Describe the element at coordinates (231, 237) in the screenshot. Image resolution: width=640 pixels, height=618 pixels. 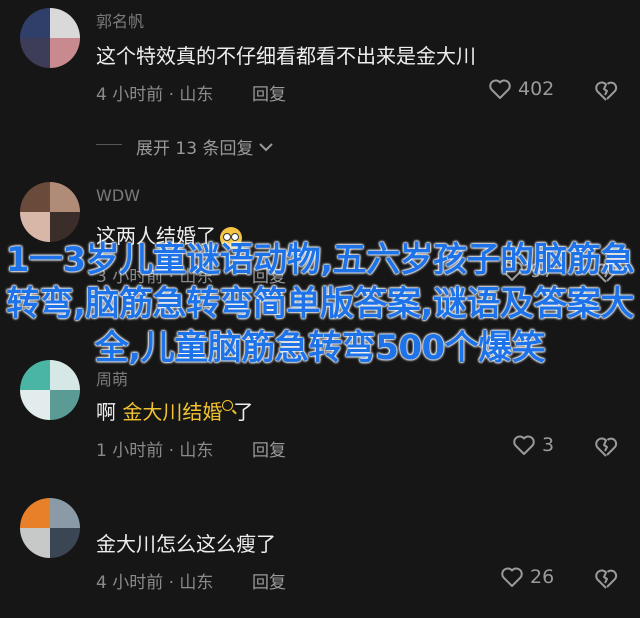
I see `shocked-emoji-icon` at that location.